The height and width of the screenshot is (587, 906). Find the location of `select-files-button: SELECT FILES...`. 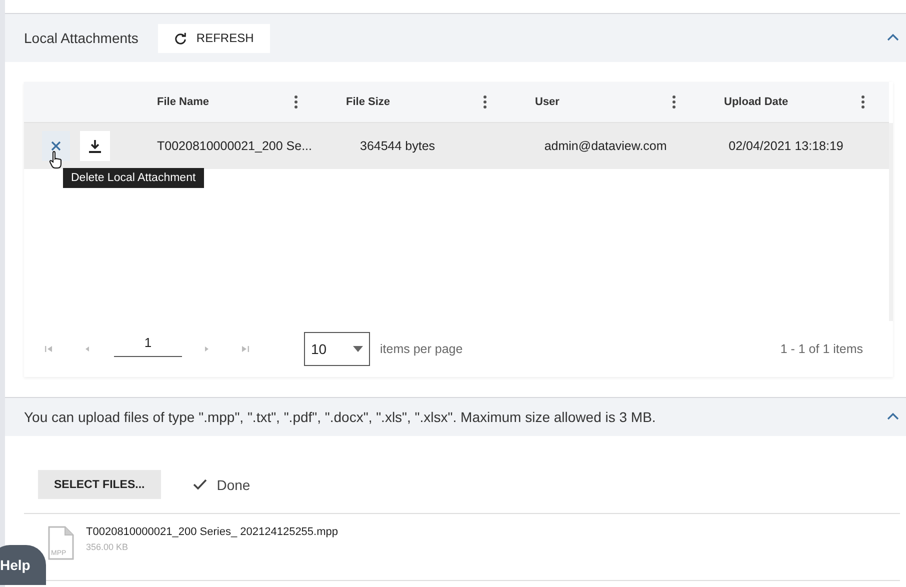

select-files-button: SELECT FILES... is located at coordinates (99, 484).